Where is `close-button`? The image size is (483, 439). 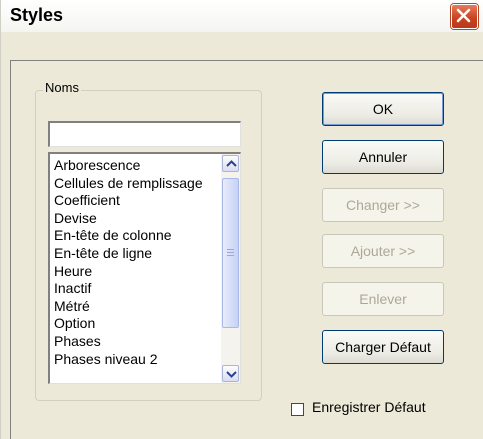
close-button is located at coordinates (464, 16).